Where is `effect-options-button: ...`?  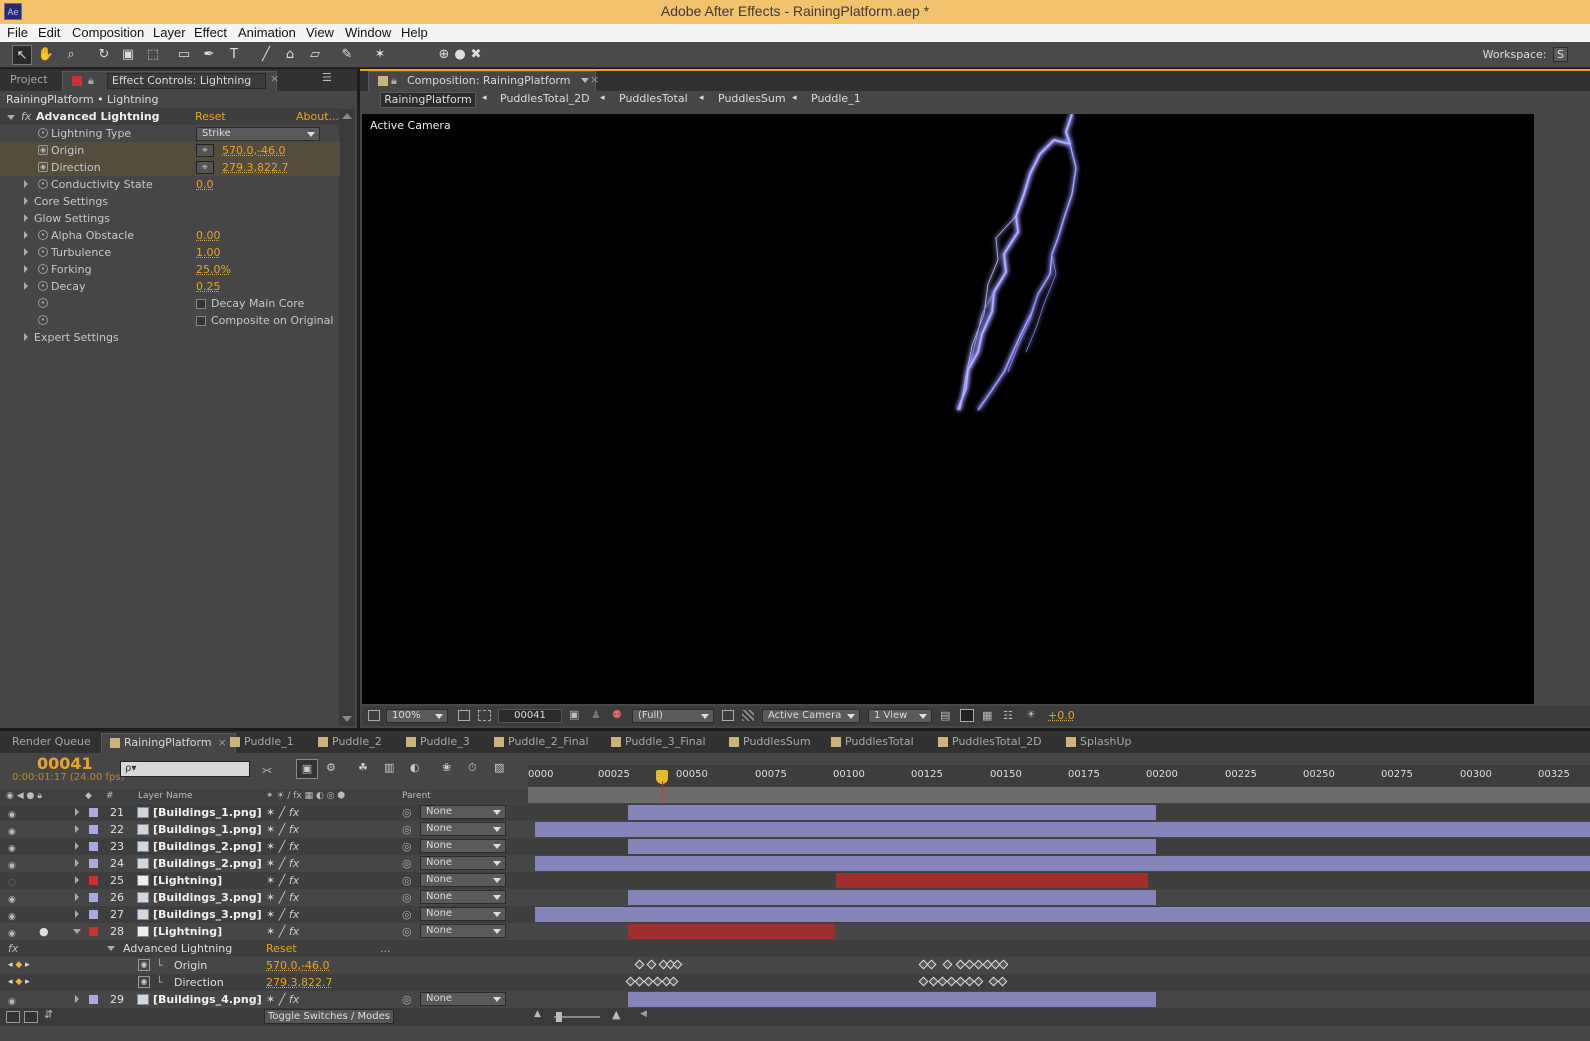 effect-options-button: ... is located at coordinates (385, 948).